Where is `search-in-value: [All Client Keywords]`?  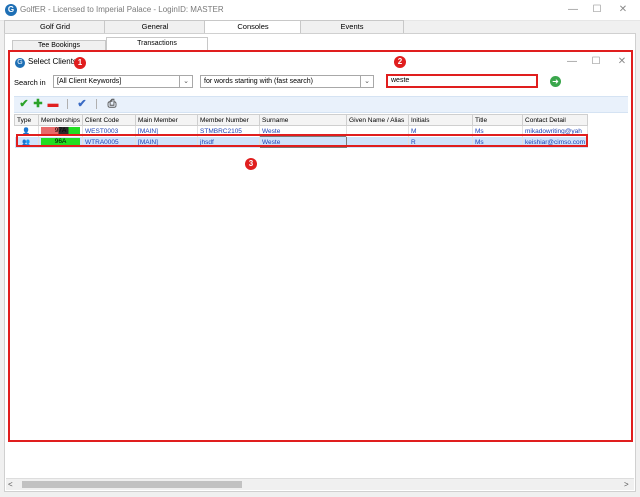
search-in-value: [All Client Keywords] is located at coordinates (89, 81).